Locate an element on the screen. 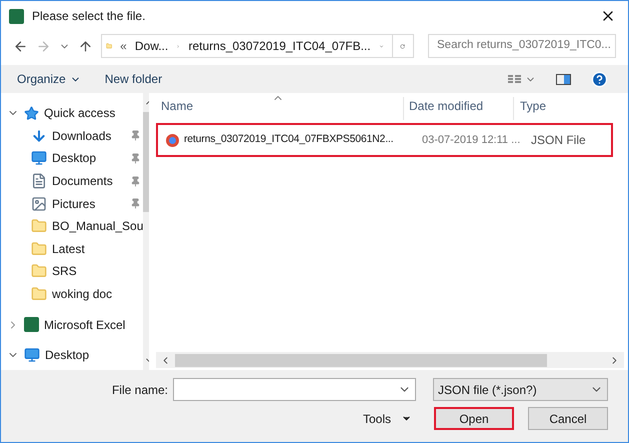 This screenshot has height=443, width=629. picture-icon is located at coordinates (39, 204).